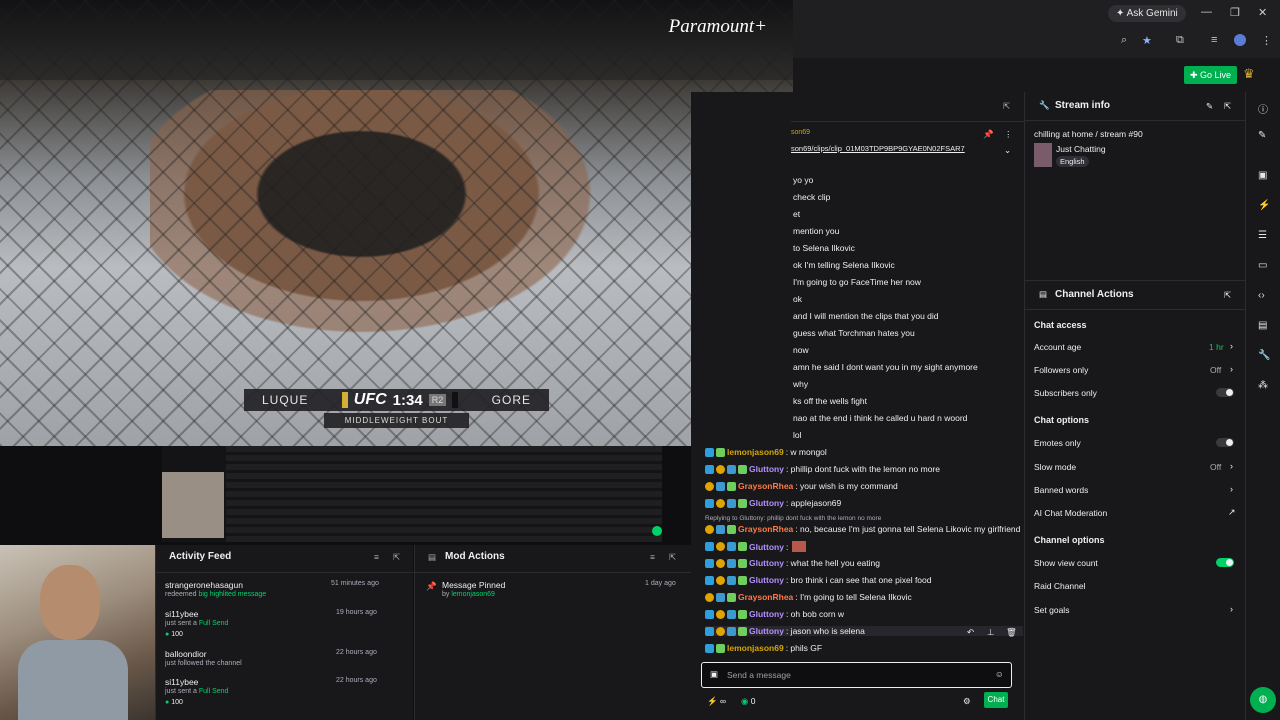  What do you see at coordinates (799, 546) in the screenshot?
I see `emote-icon` at bounding box center [799, 546].